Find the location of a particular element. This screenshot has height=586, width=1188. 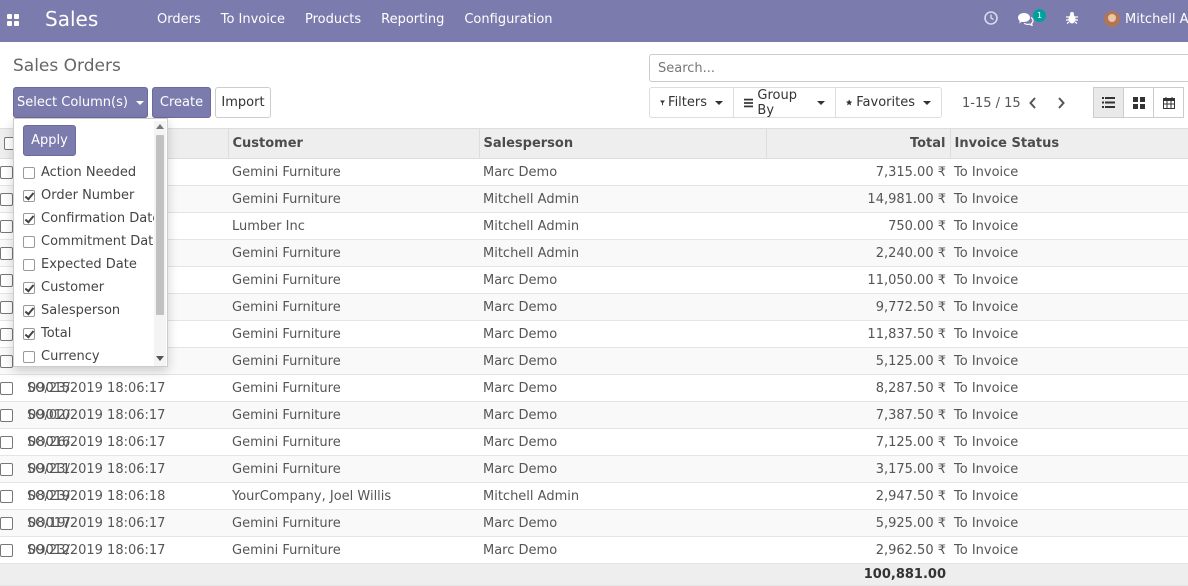

kanban-view-button is located at coordinates (1138, 102).